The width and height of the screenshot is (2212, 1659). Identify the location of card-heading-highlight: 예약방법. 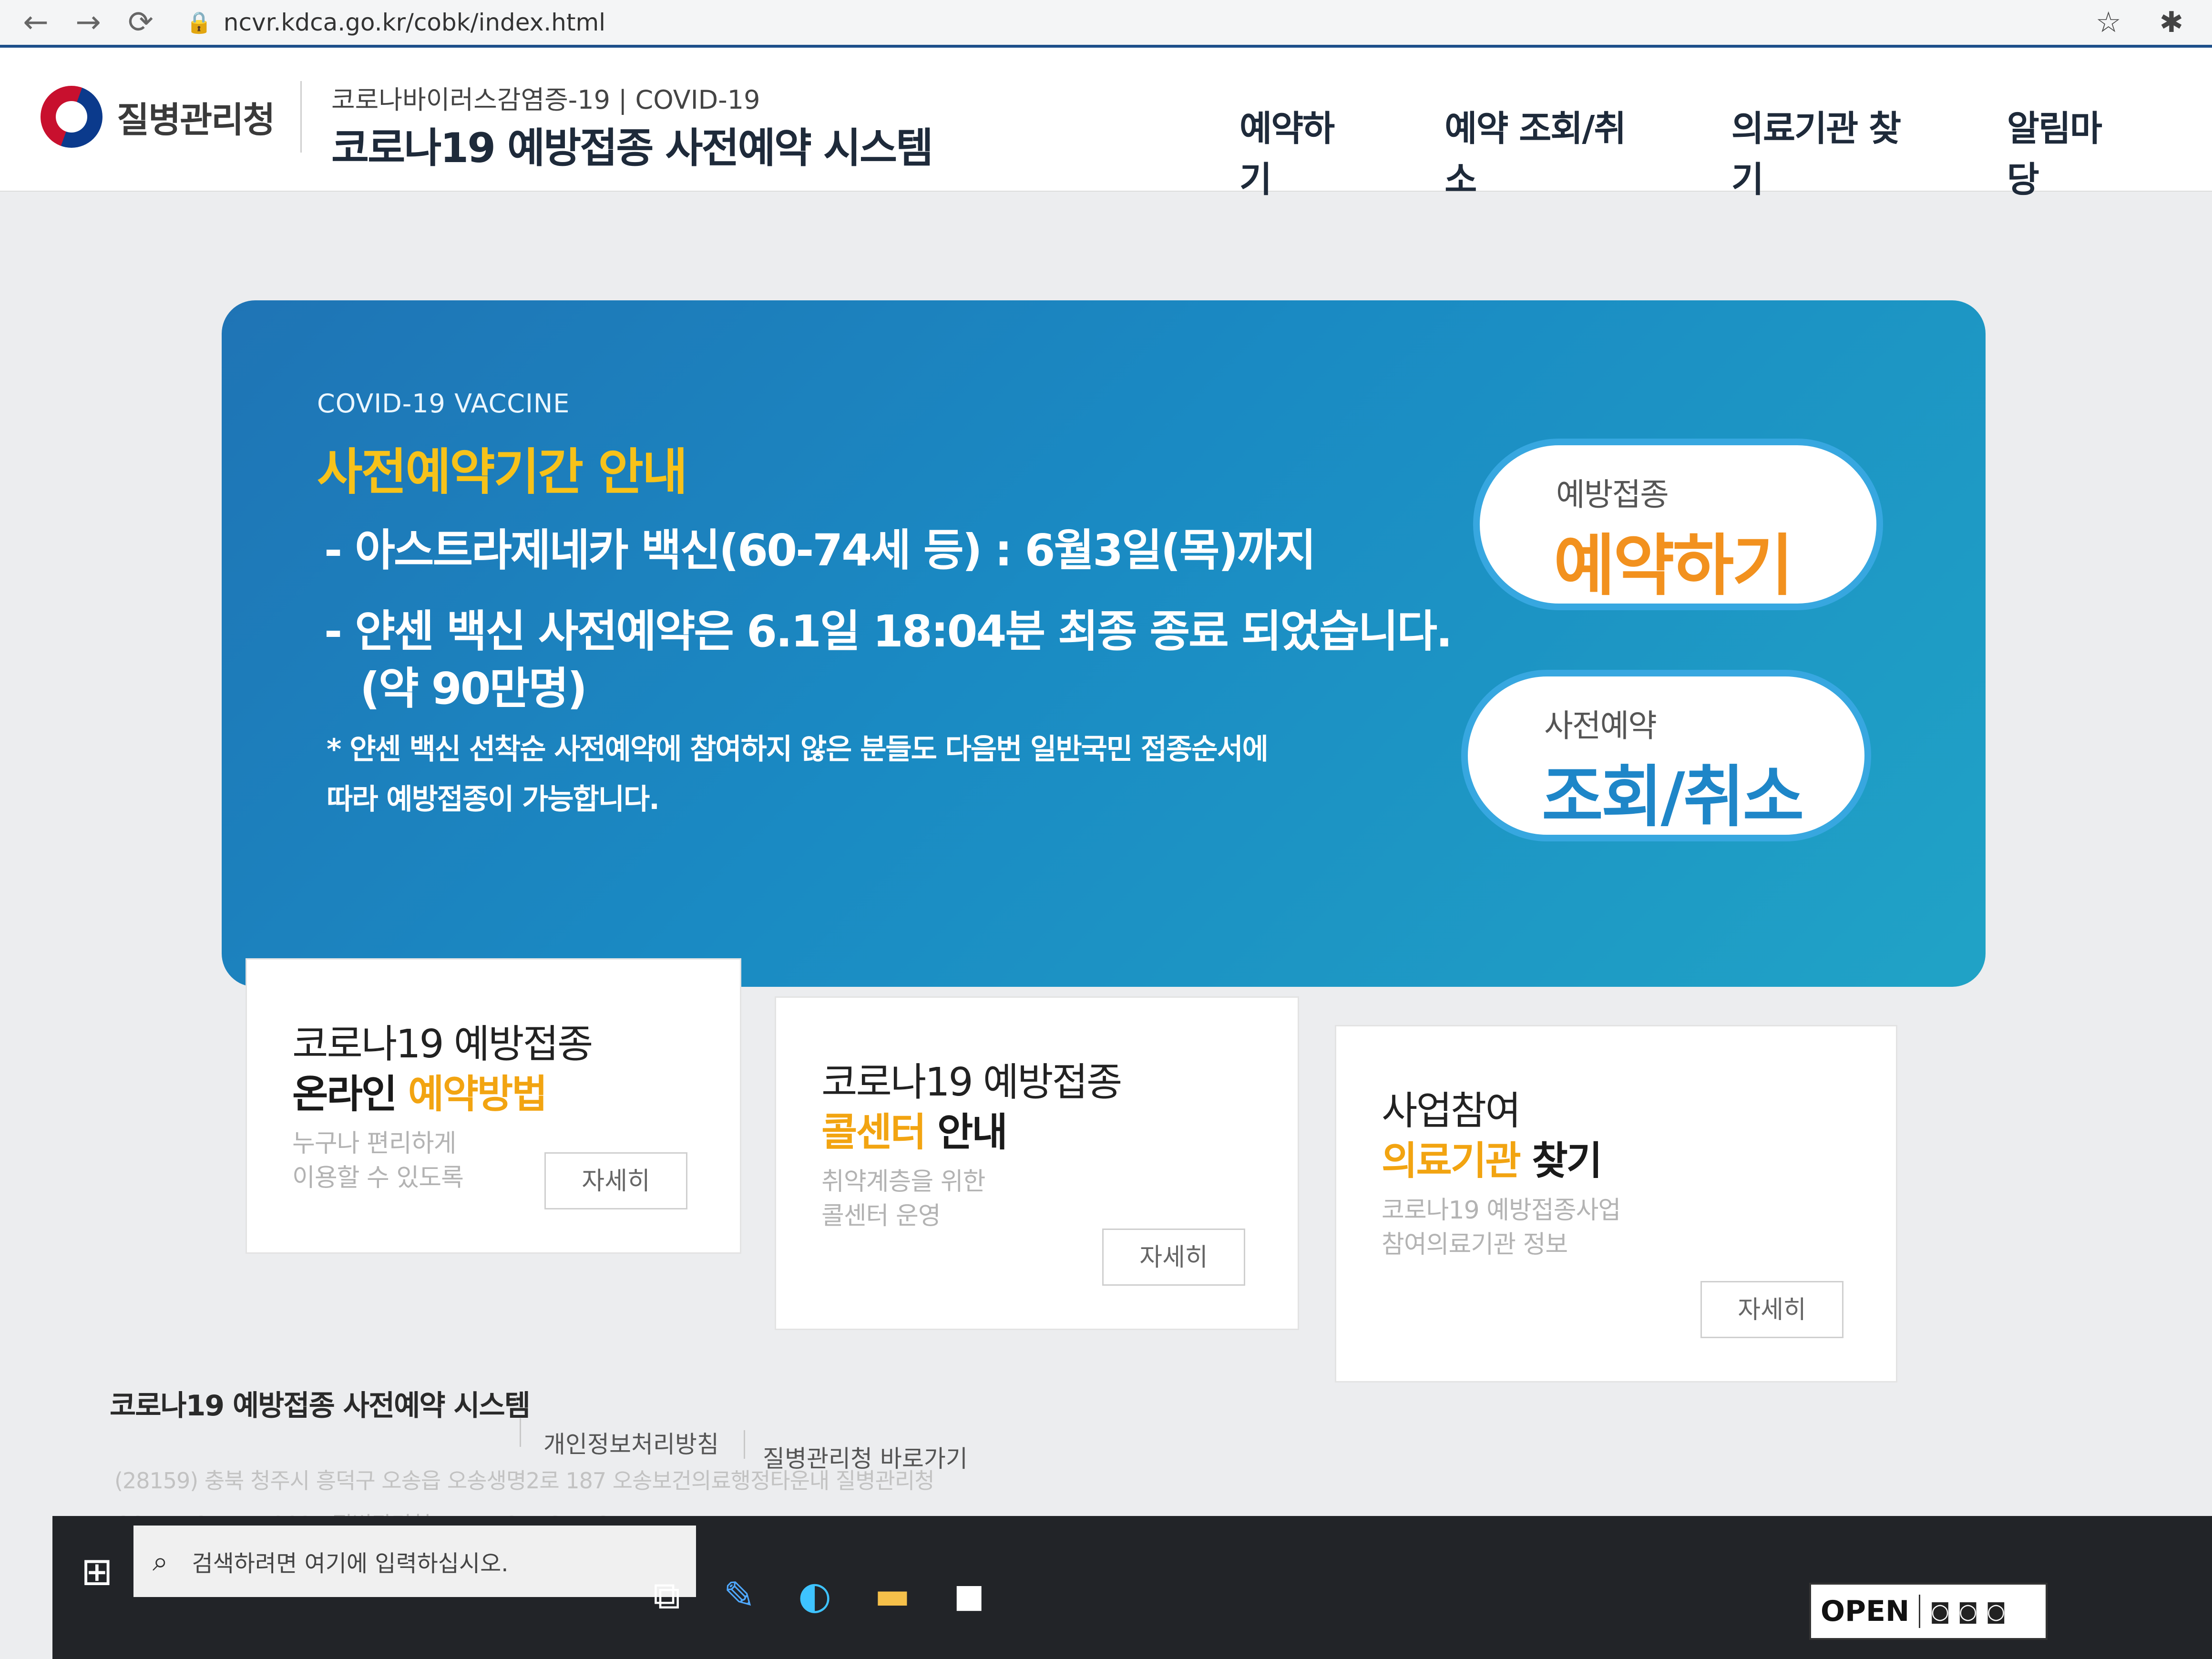
(478, 1094).